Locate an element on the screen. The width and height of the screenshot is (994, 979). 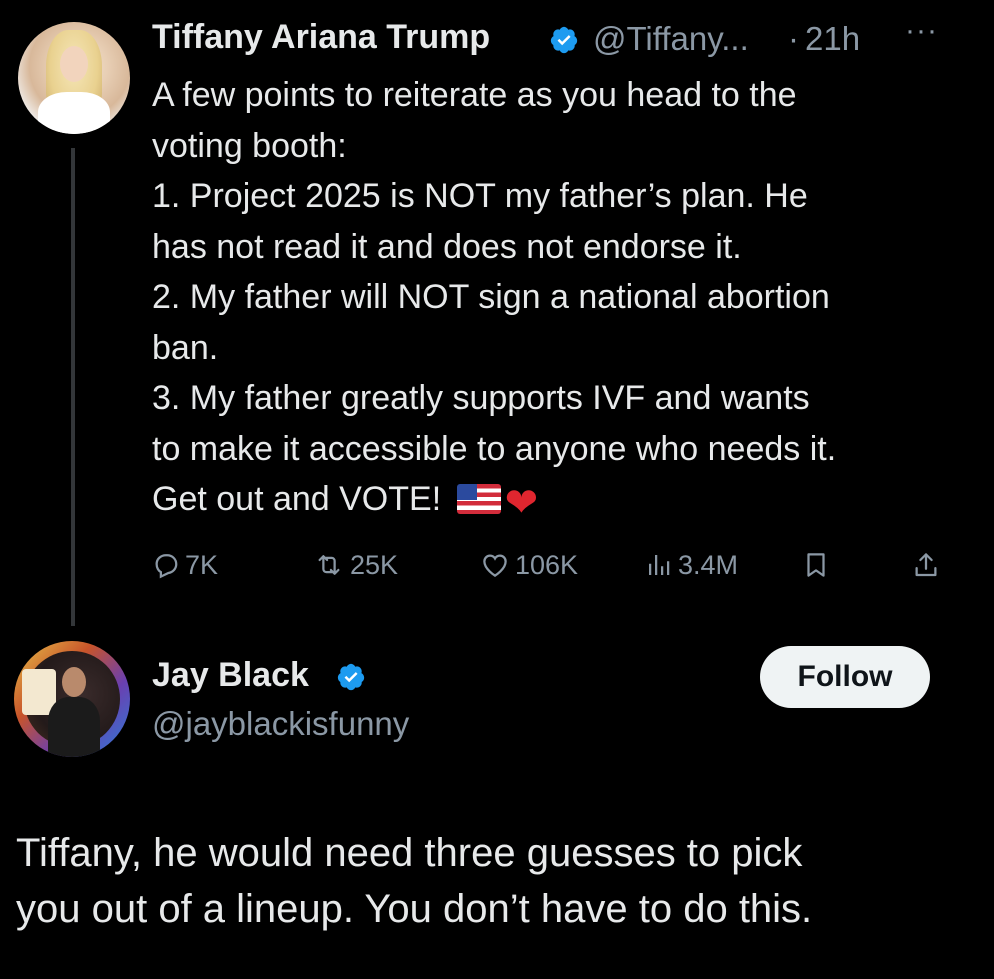
like-count: 106K is located at coordinates (547, 564).